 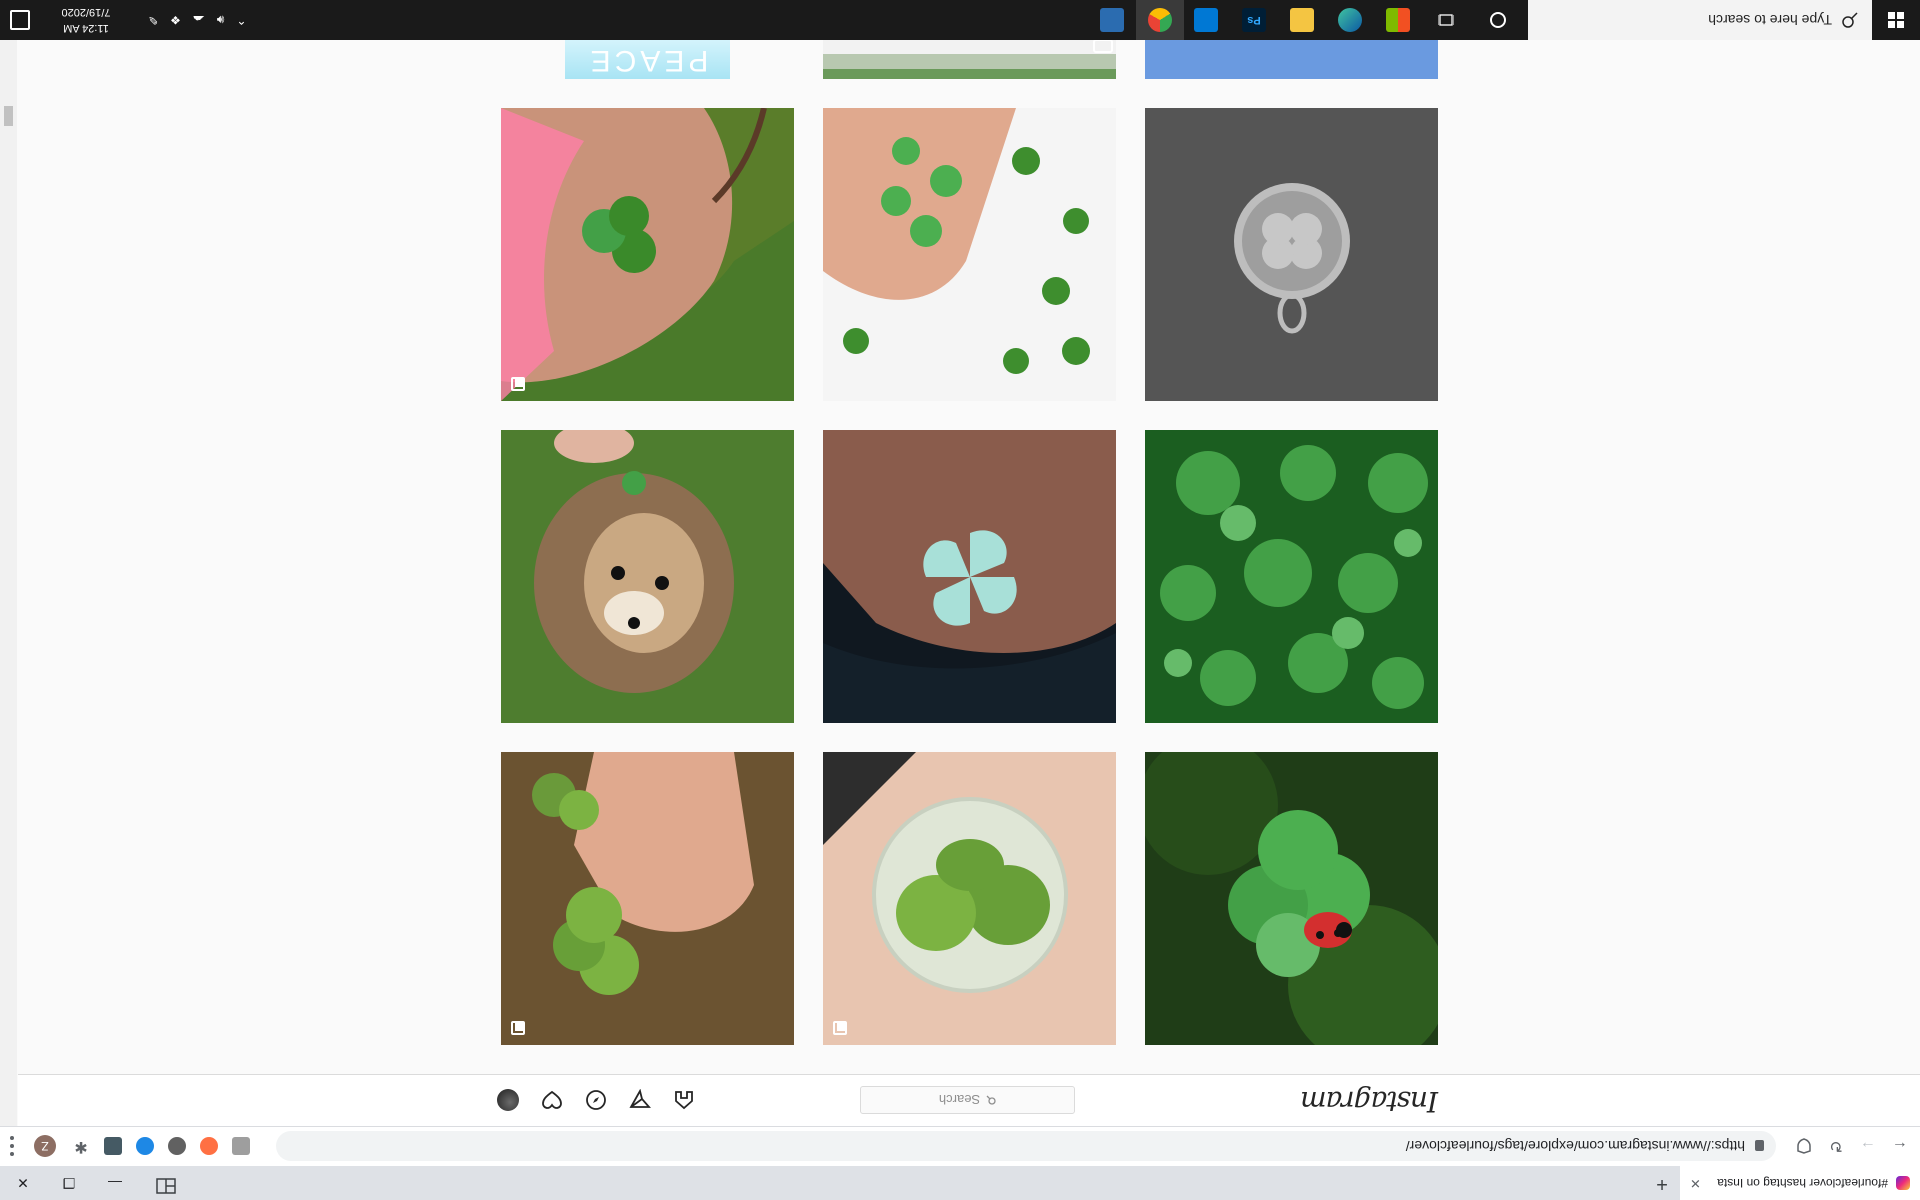 What do you see at coordinates (8, 583) in the screenshot?
I see `page-scrollbar` at bounding box center [8, 583].